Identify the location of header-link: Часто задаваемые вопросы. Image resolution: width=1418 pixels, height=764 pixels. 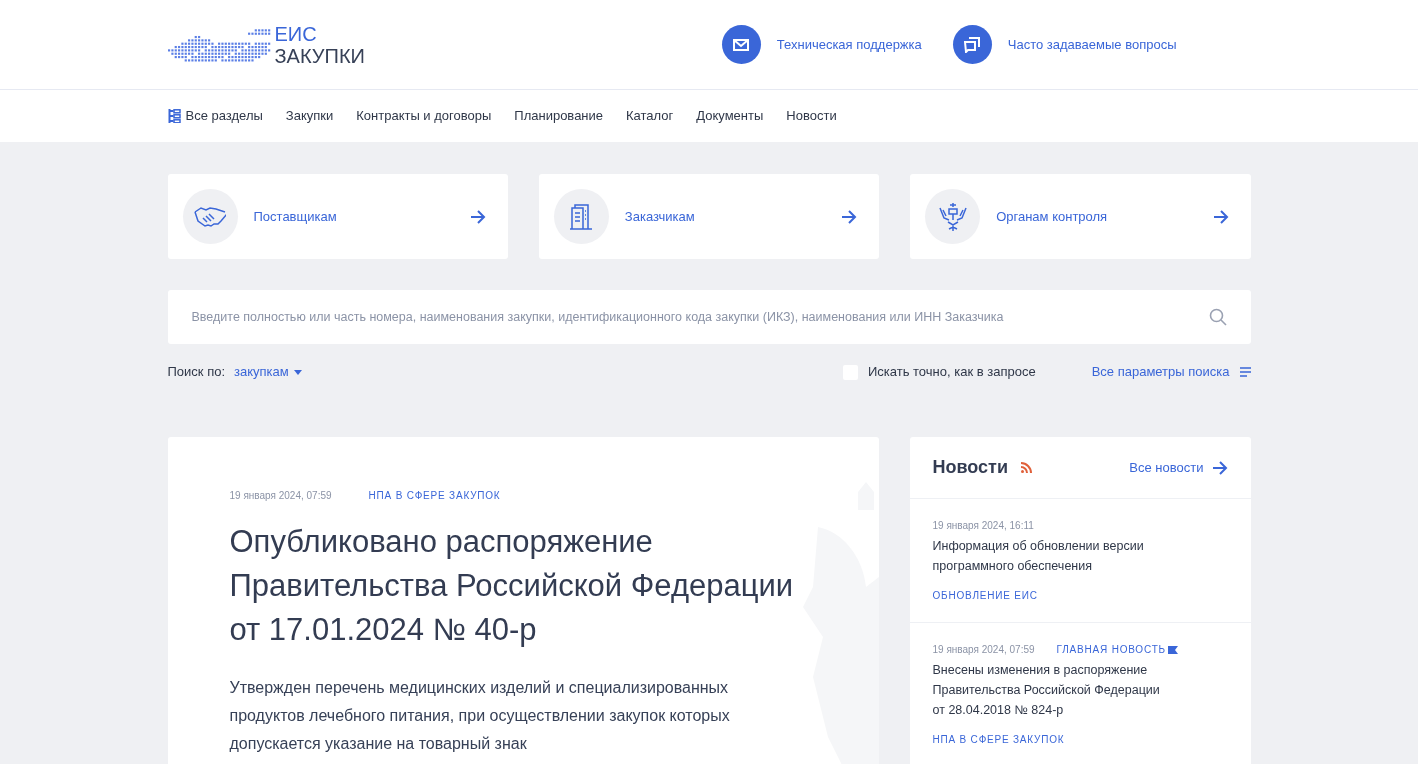
(1092, 44).